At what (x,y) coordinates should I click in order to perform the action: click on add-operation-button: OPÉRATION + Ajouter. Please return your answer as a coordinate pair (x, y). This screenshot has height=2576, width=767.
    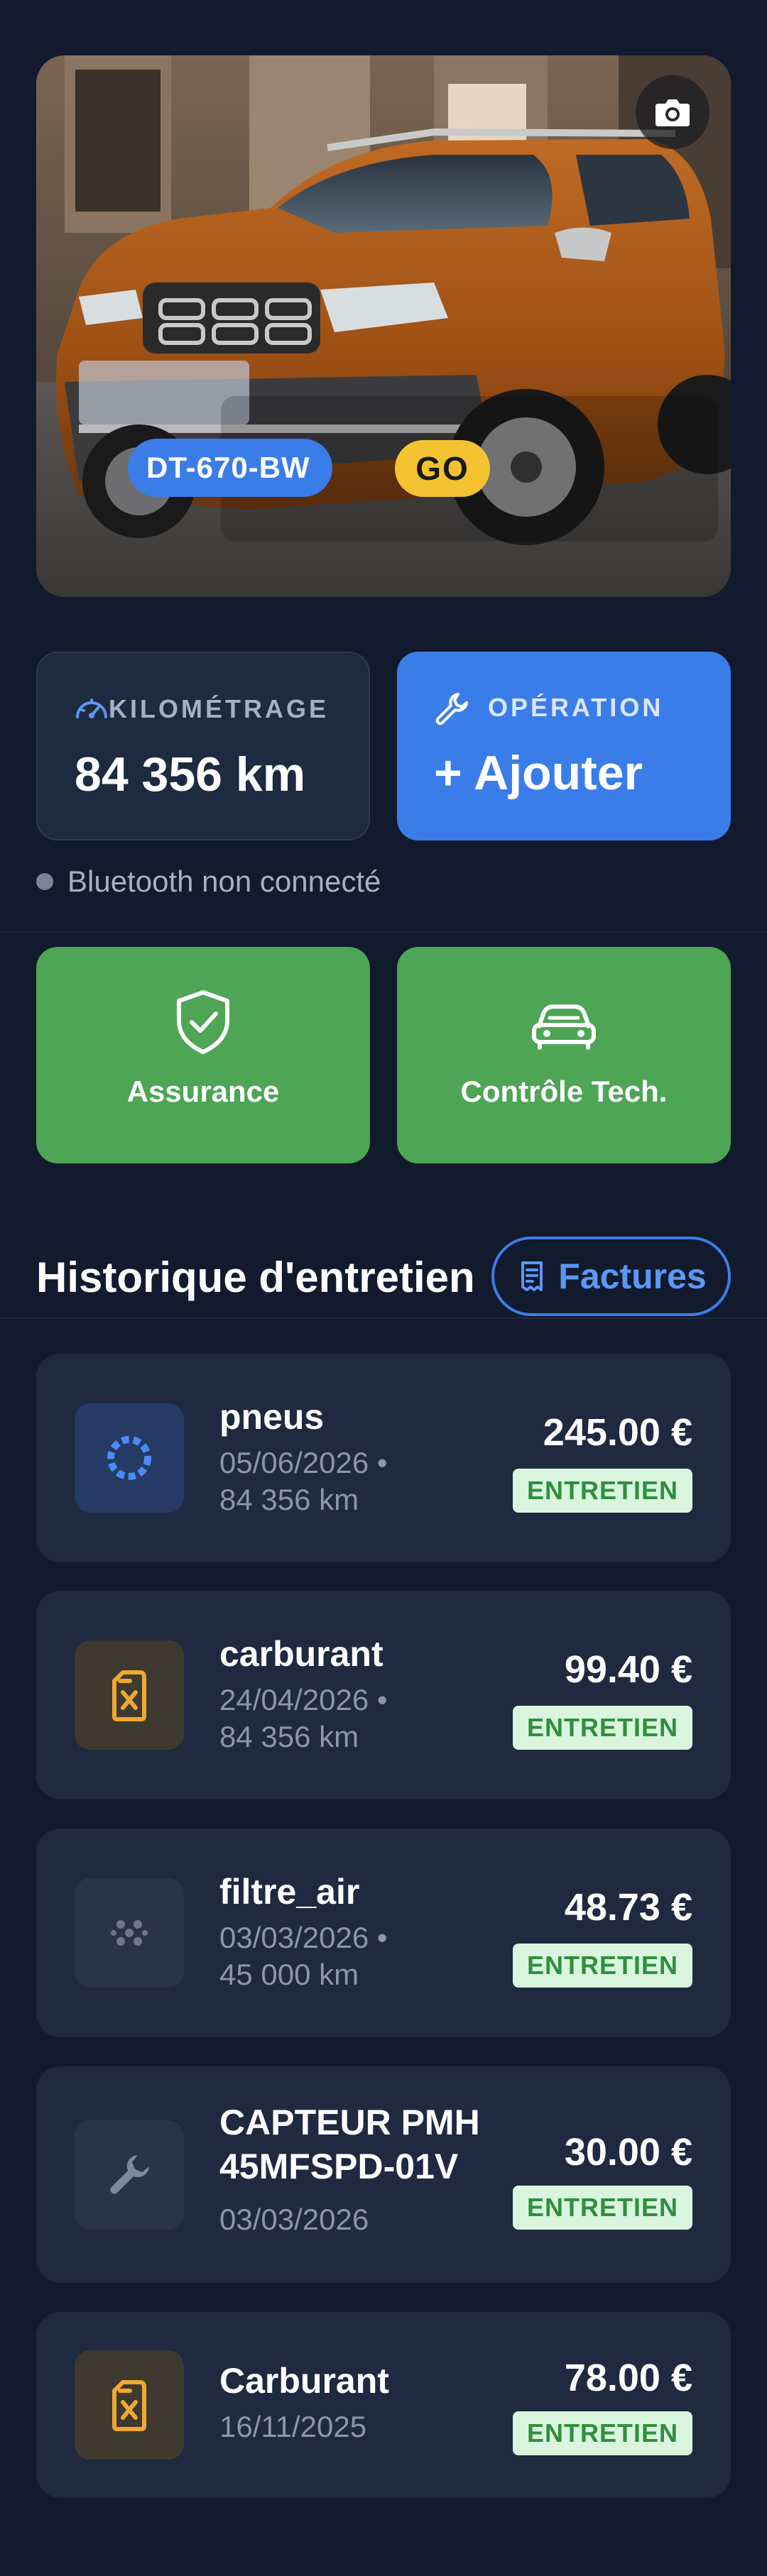
    Looking at the image, I should click on (564, 746).